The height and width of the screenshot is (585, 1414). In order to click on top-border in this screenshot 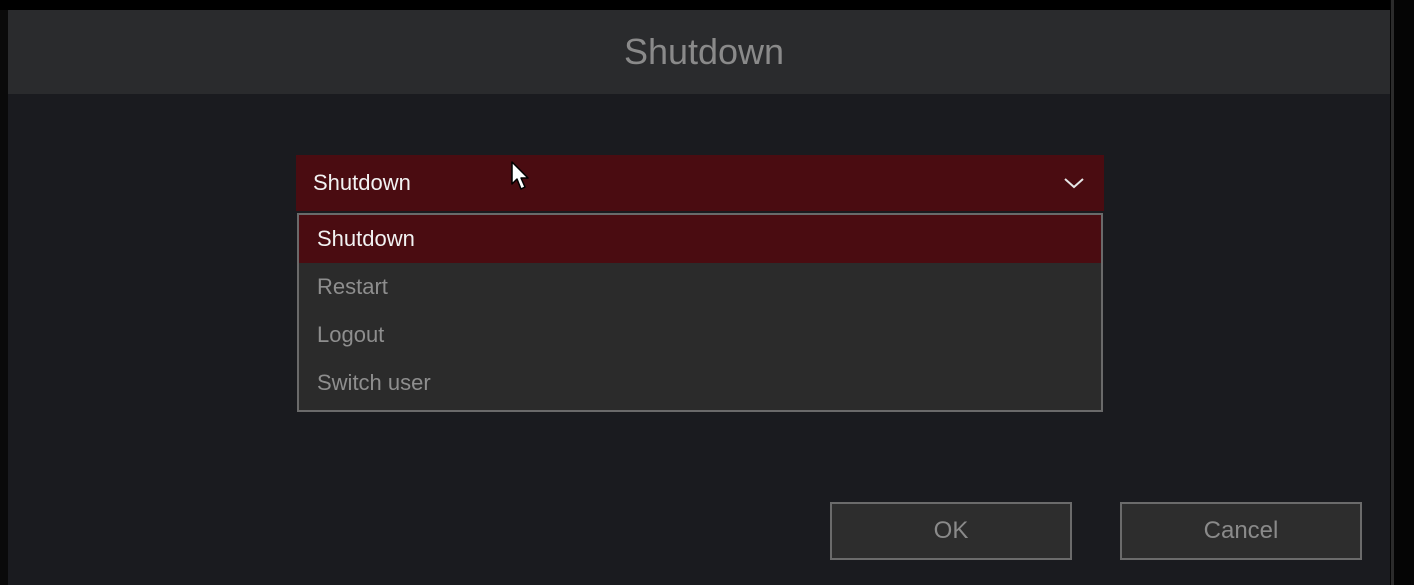, I will do `click(707, 5)`.